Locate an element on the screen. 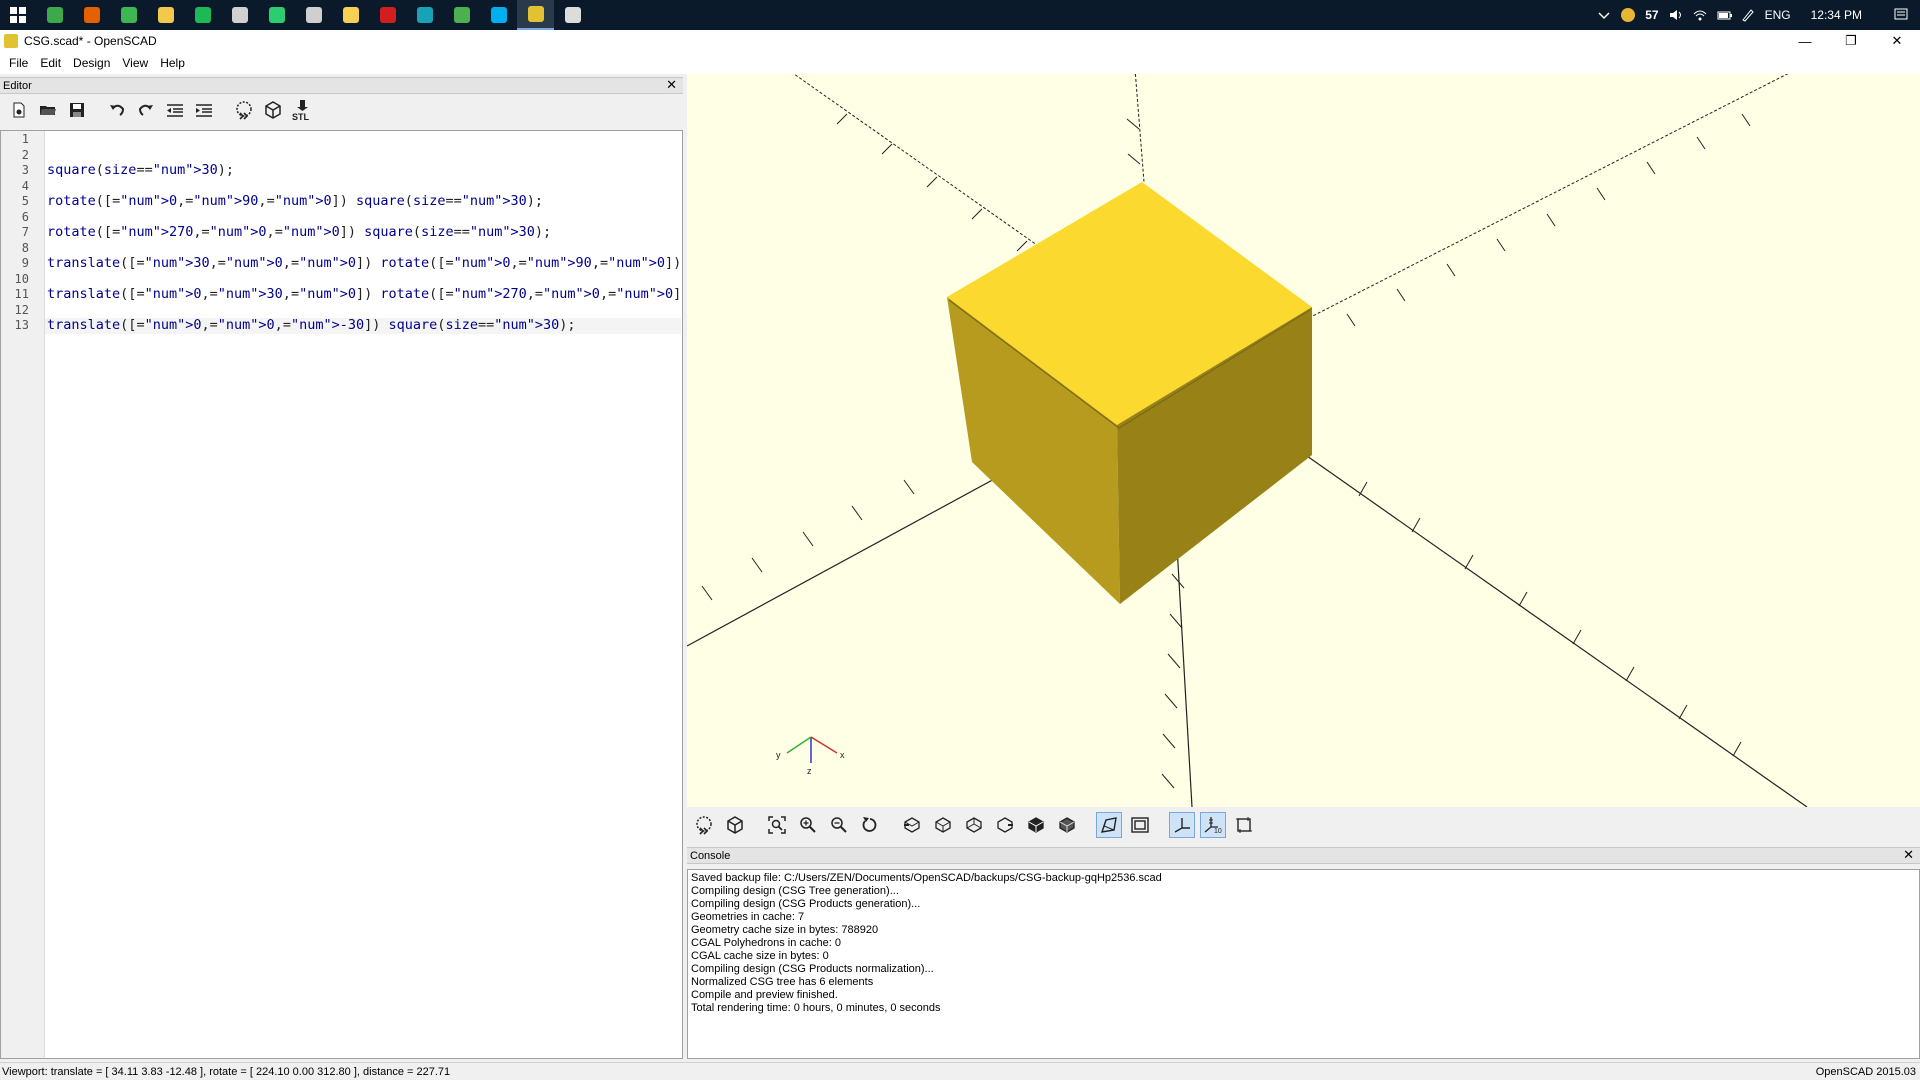 The height and width of the screenshot is (1080, 1920). redo-button is located at coordinates (146, 110).